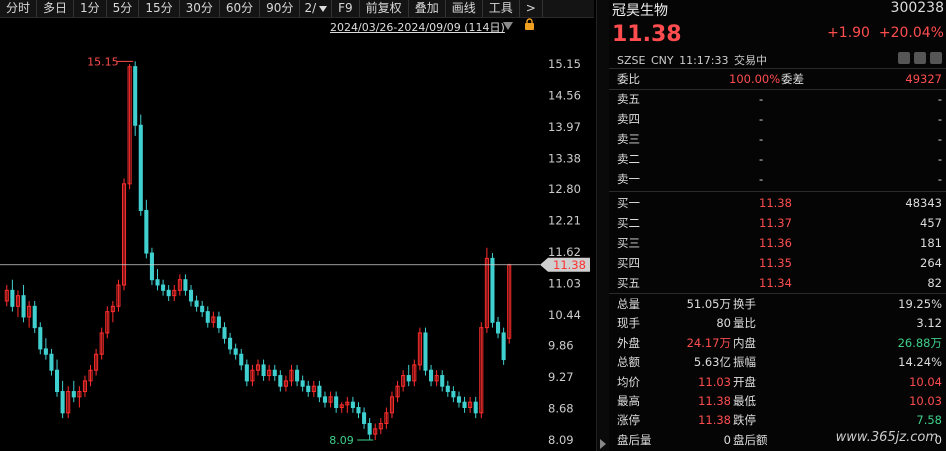 The height and width of the screenshot is (451, 946). Describe the element at coordinates (19, 8) in the screenshot. I see `toolbar-item: 分时` at that location.